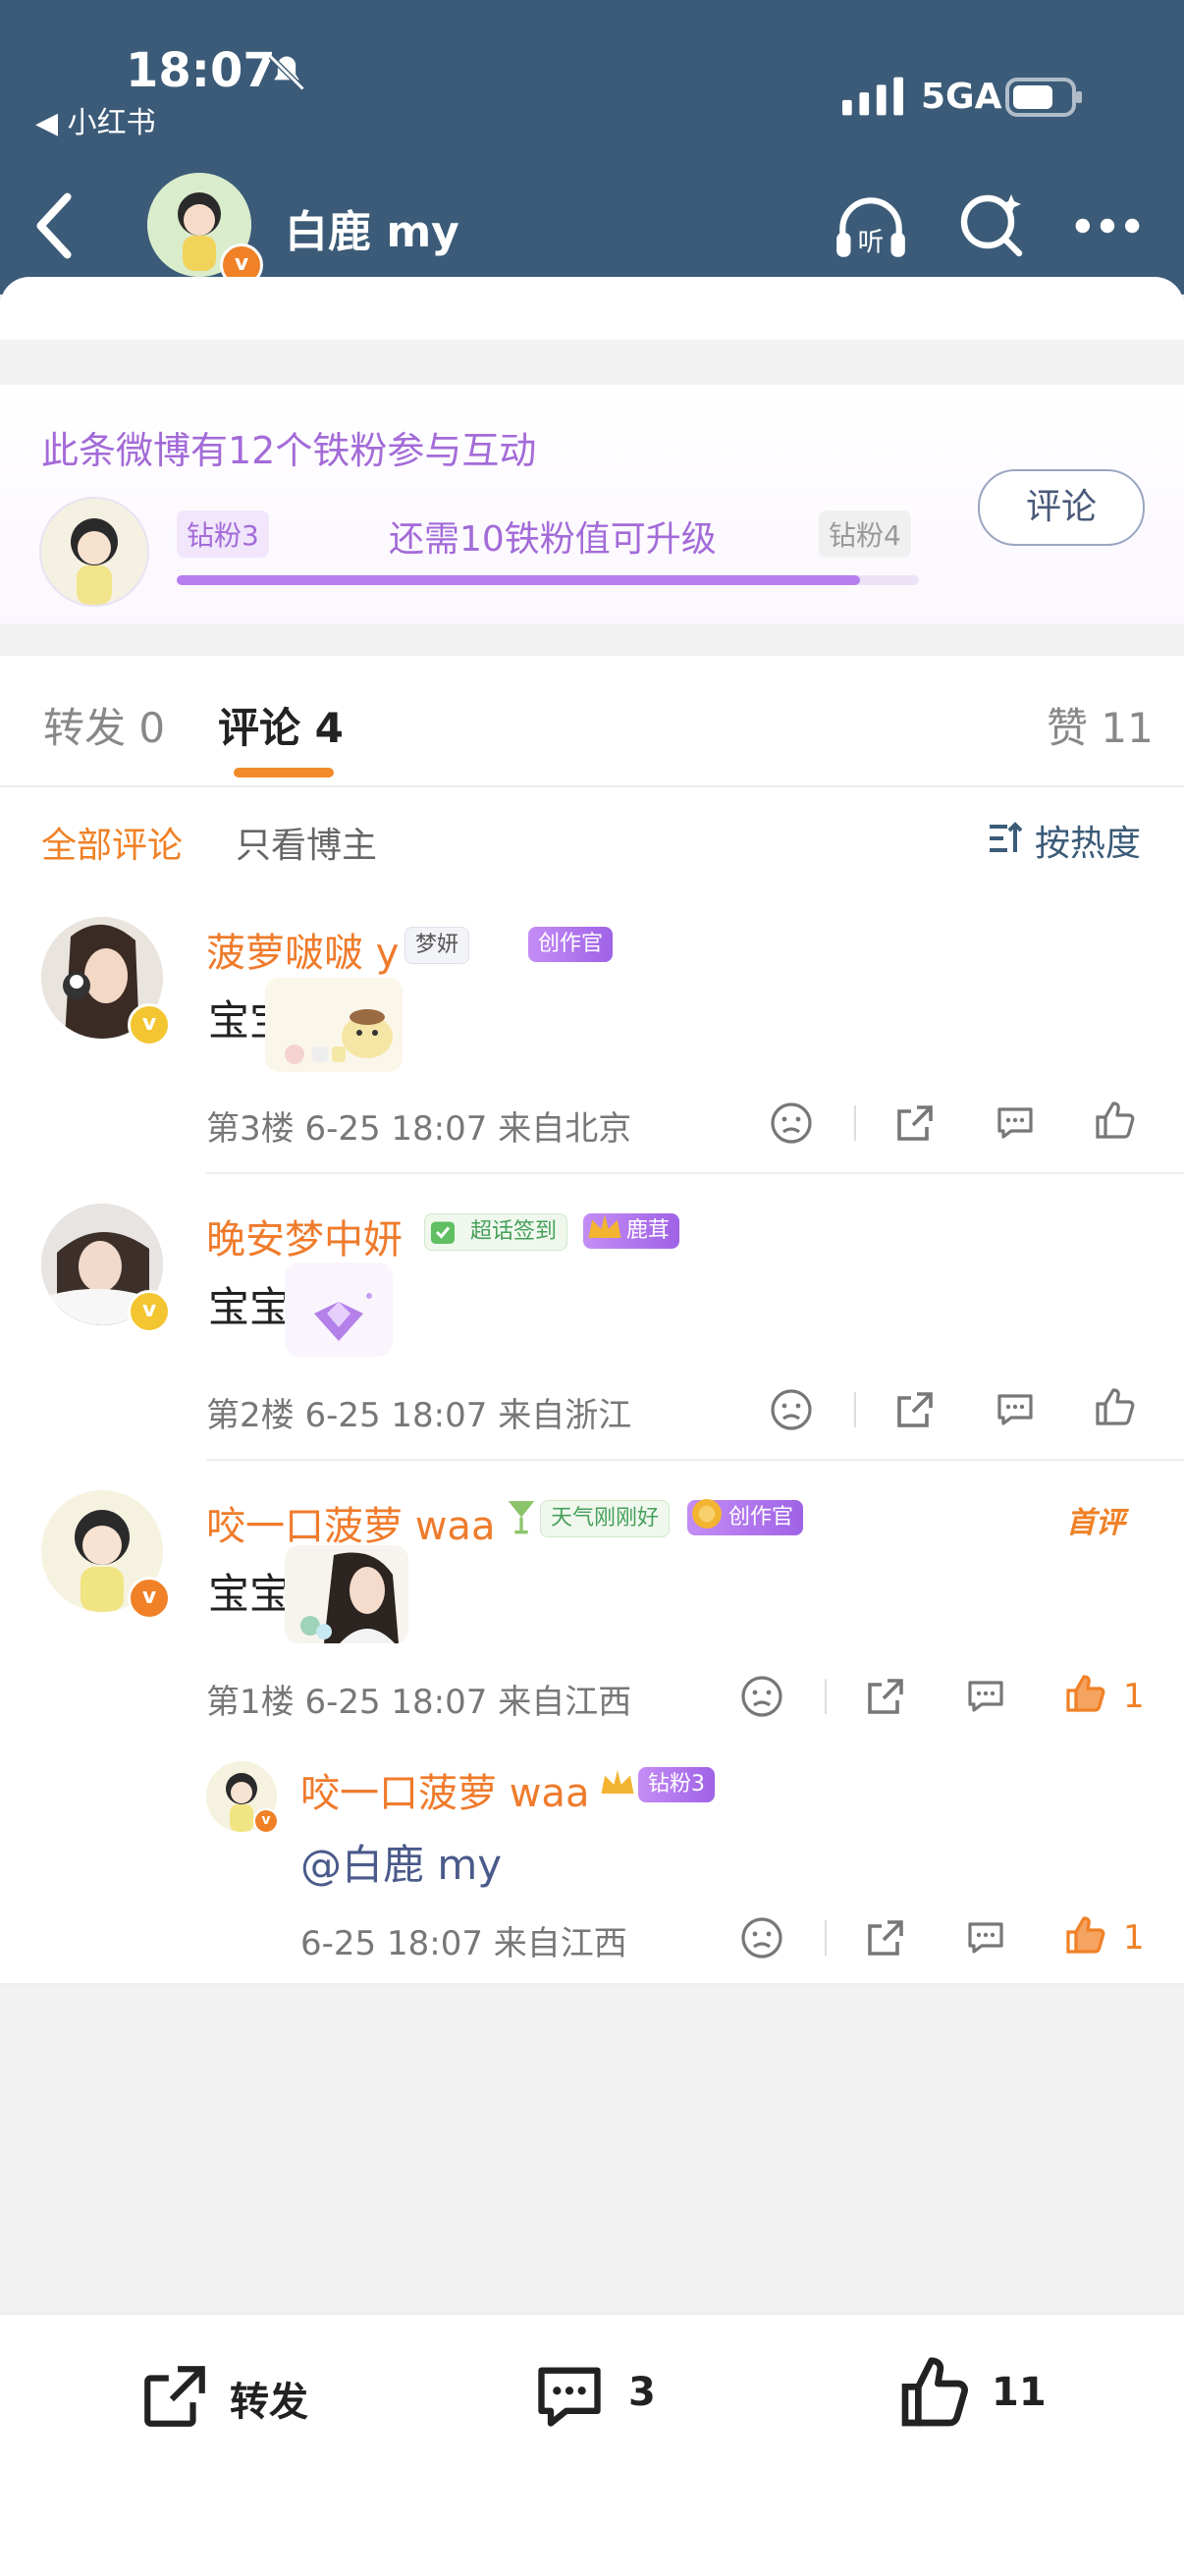  What do you see at coordinates (518, 580) in the screenshot?
I see `fan-progress-fill` at bounding box center [518, 580].